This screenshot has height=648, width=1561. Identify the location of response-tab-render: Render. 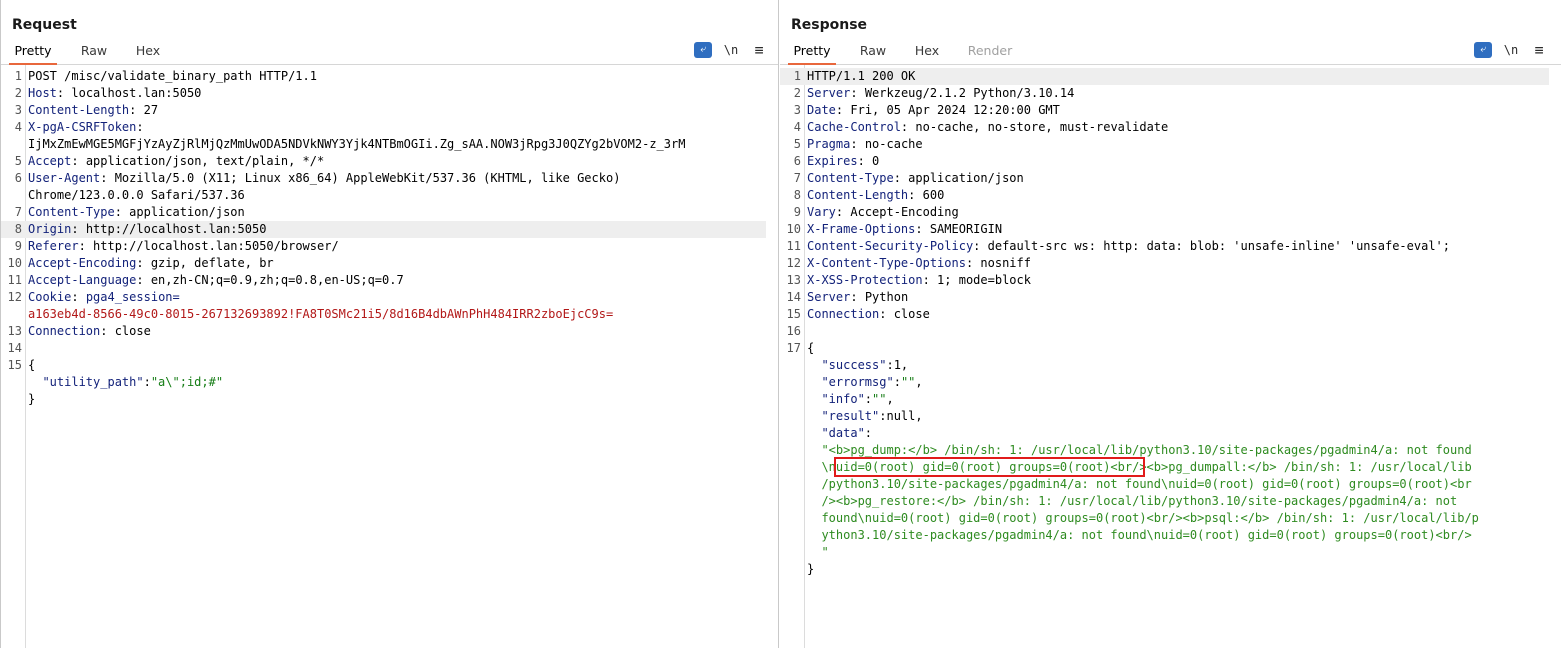
(990, 53).